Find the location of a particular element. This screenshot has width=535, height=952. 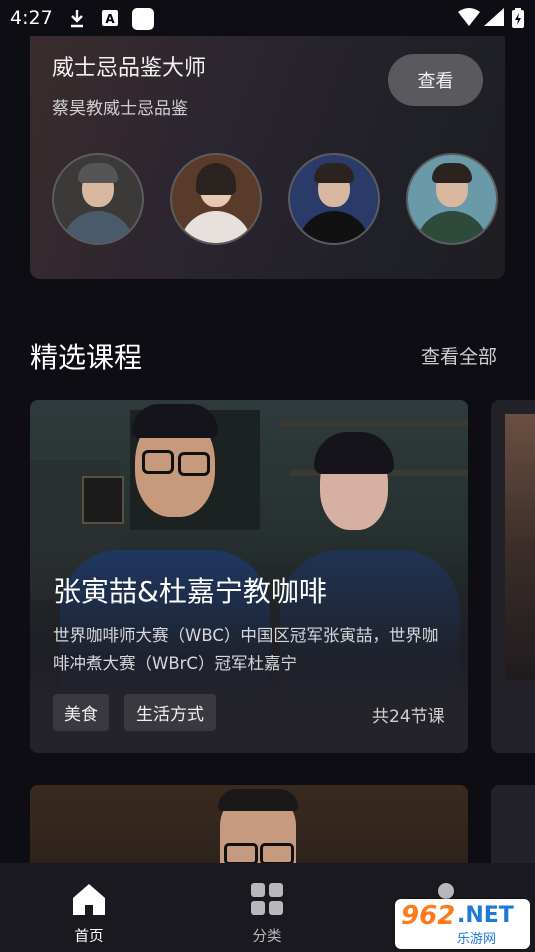

nav-label-category: 分类 is located at coordinates (267, 937).